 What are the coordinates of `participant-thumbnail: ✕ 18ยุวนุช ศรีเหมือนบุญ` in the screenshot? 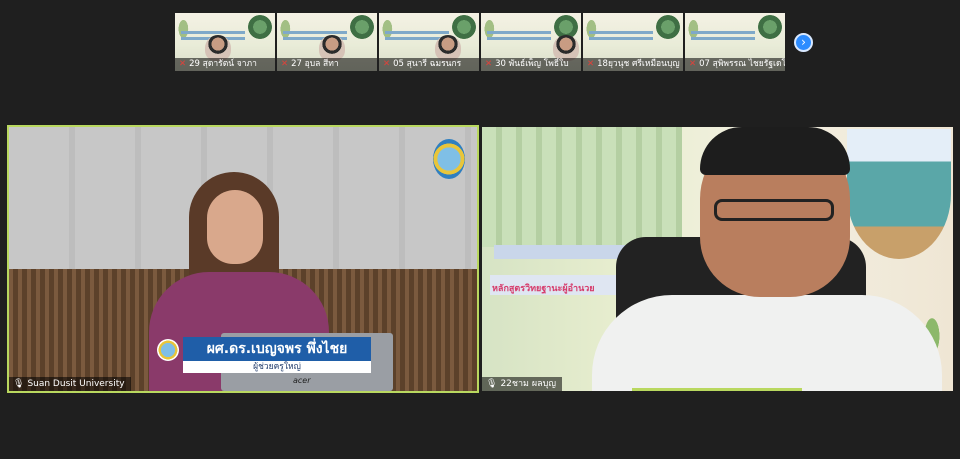 It's located at (633, 42).